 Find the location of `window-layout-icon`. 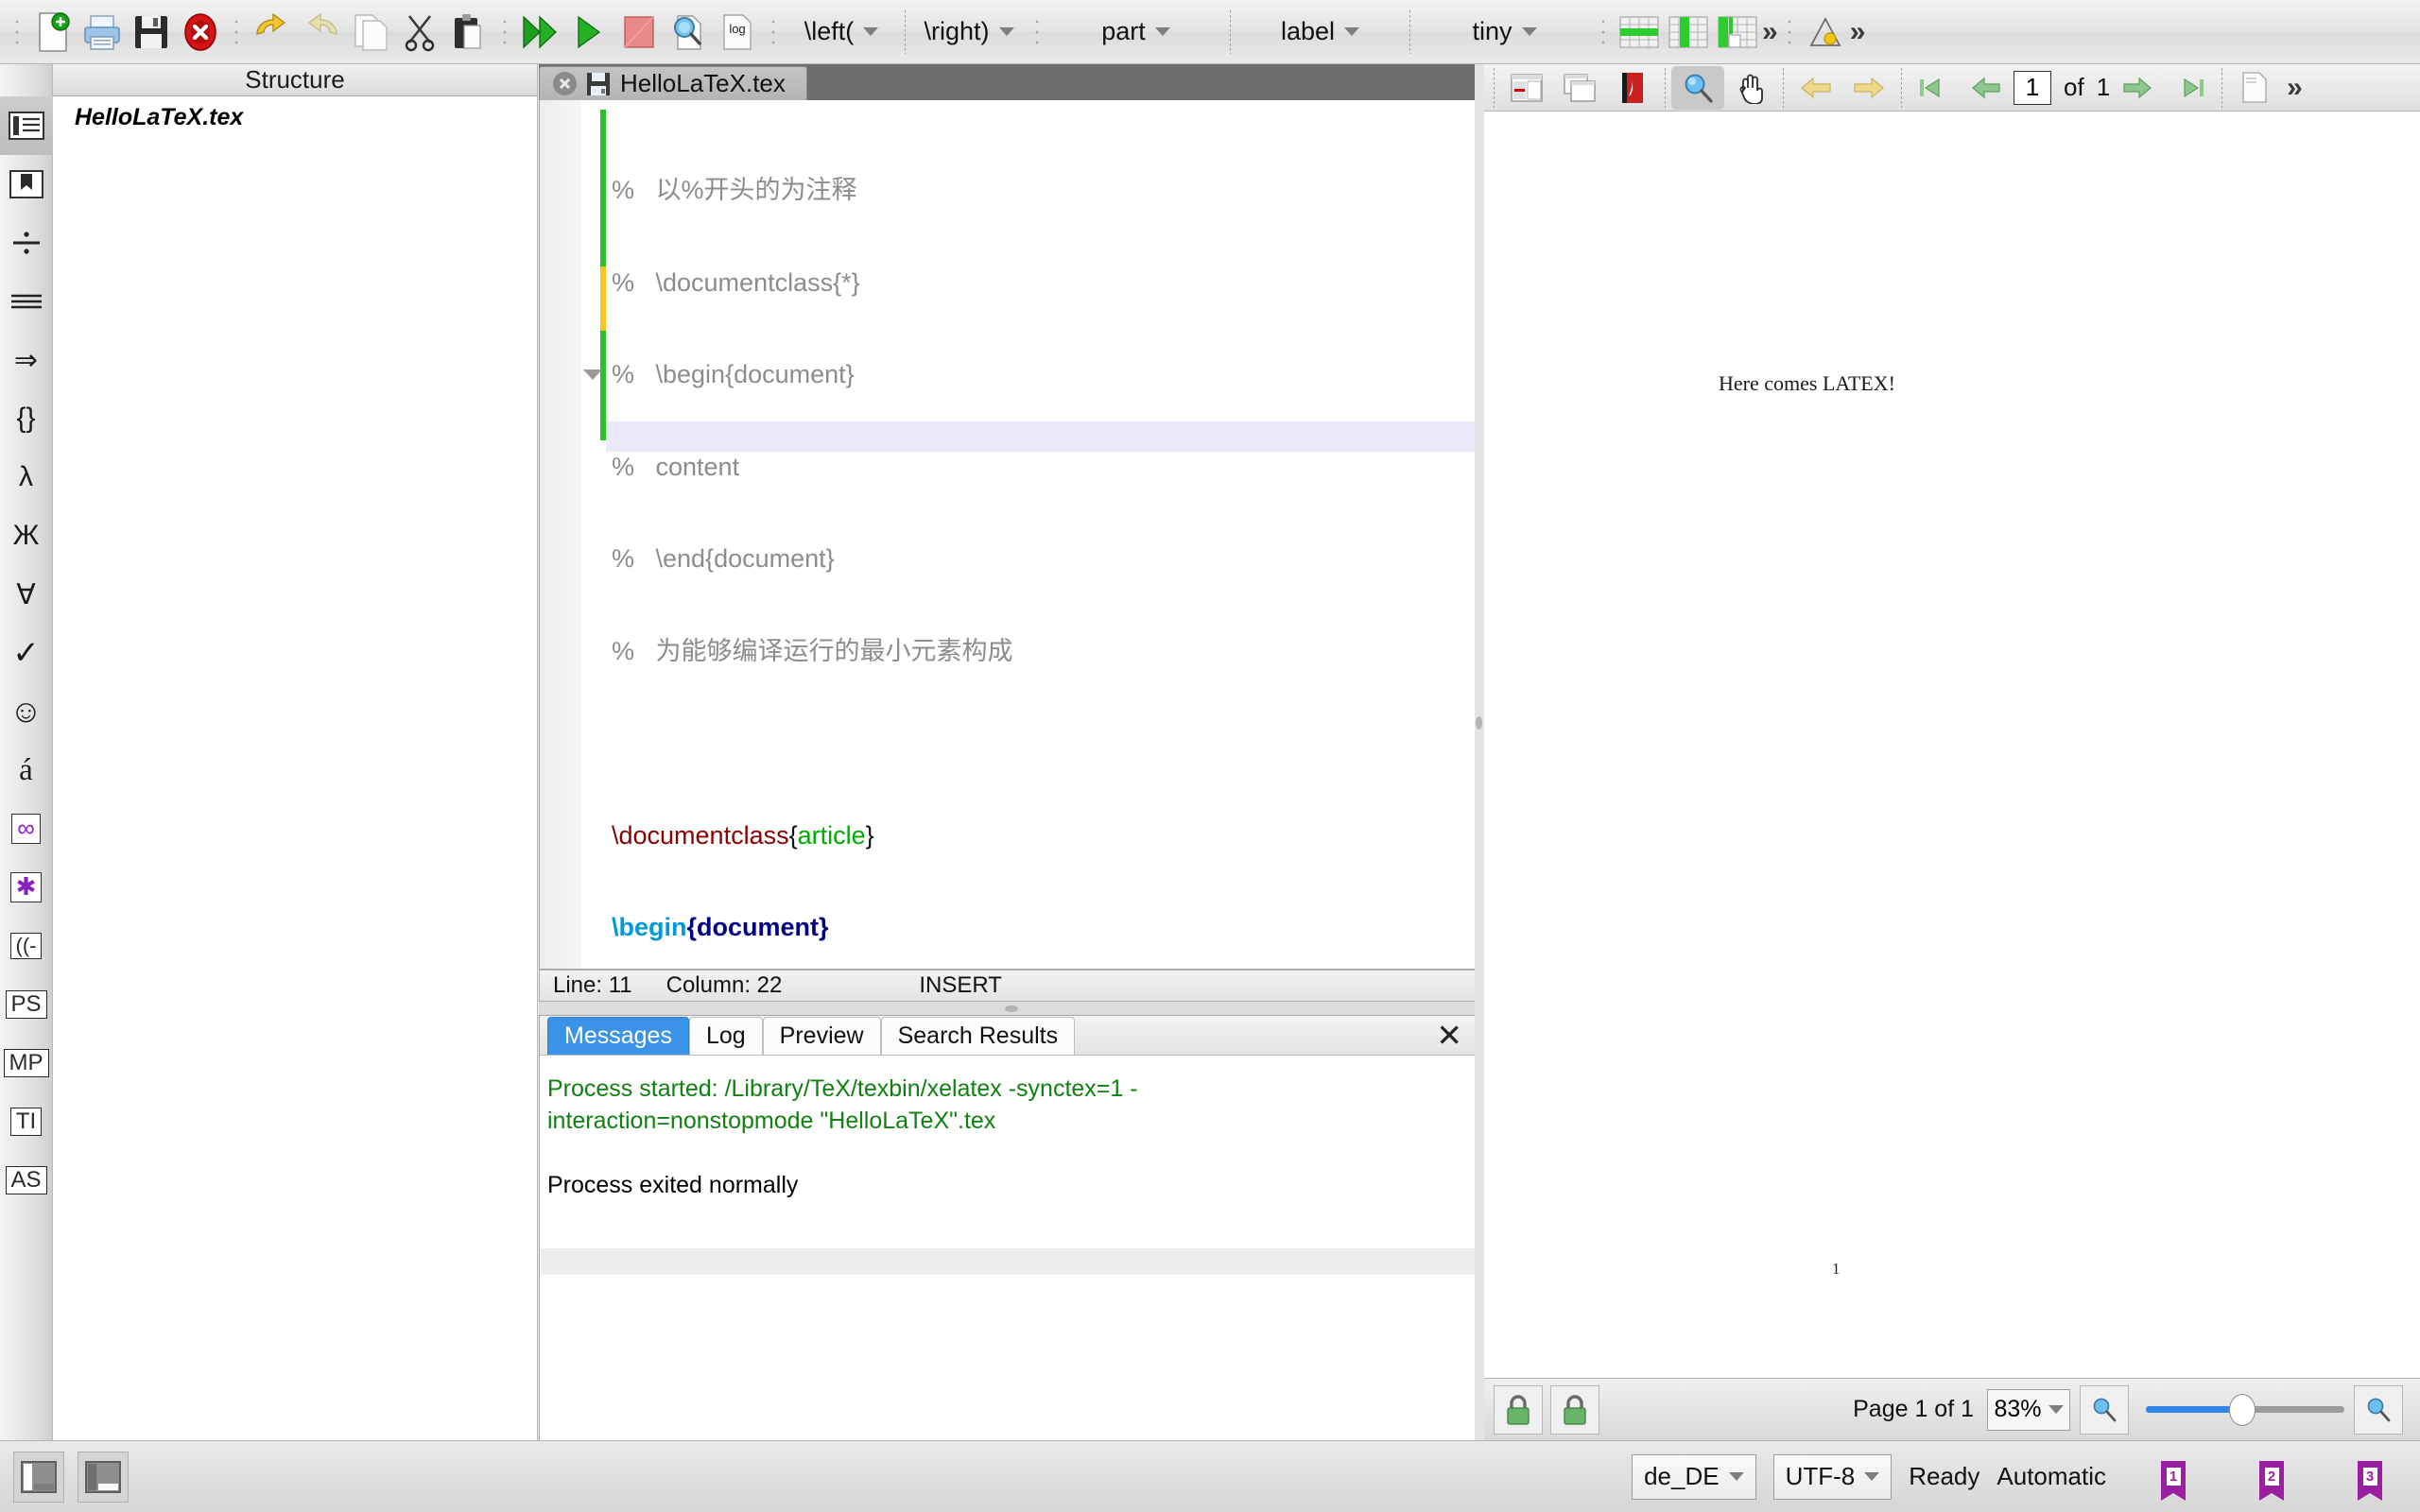

window-layout-icon is located at coordinates (1580, 88).